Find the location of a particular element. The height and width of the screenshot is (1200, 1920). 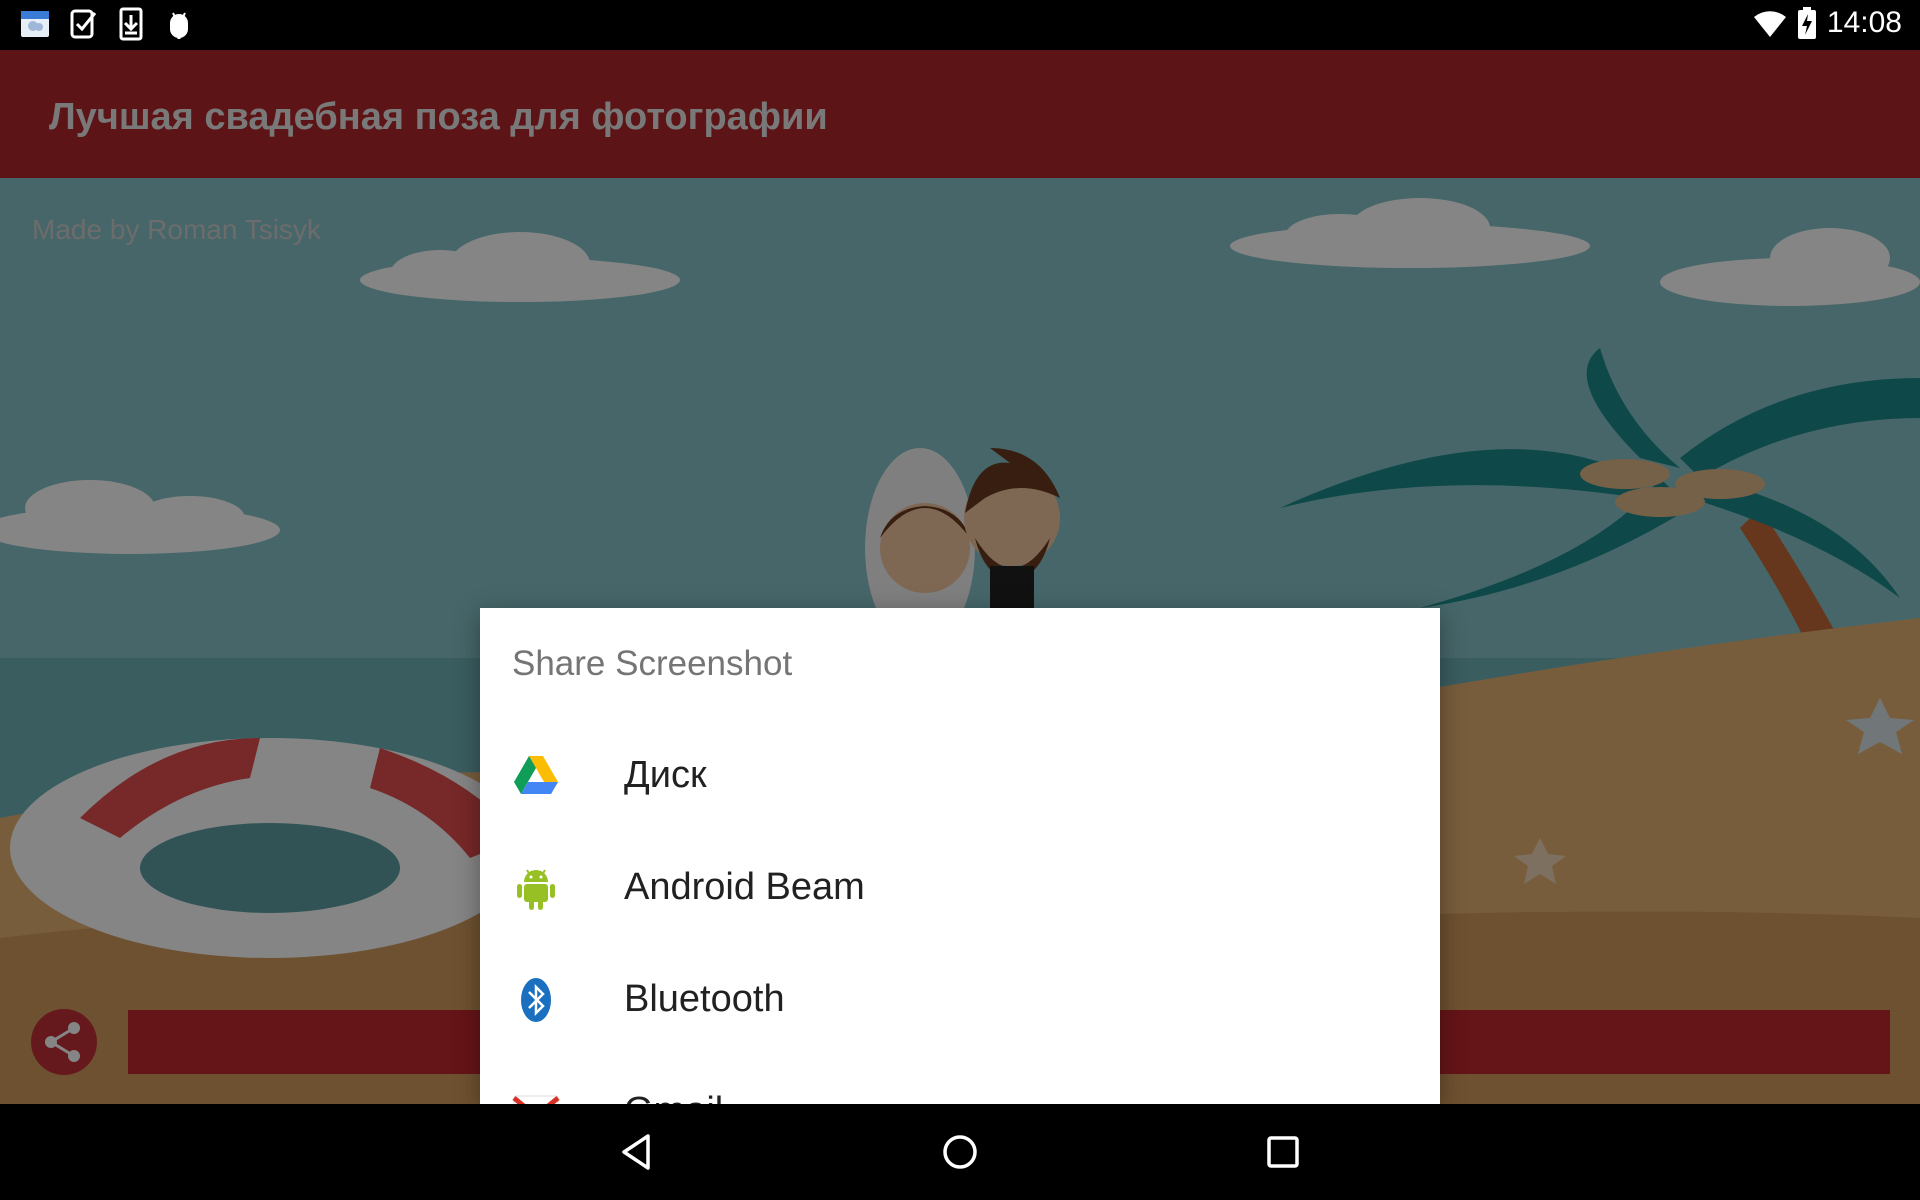

share-option-label: Android Beam is located at coordinates (744, 887).